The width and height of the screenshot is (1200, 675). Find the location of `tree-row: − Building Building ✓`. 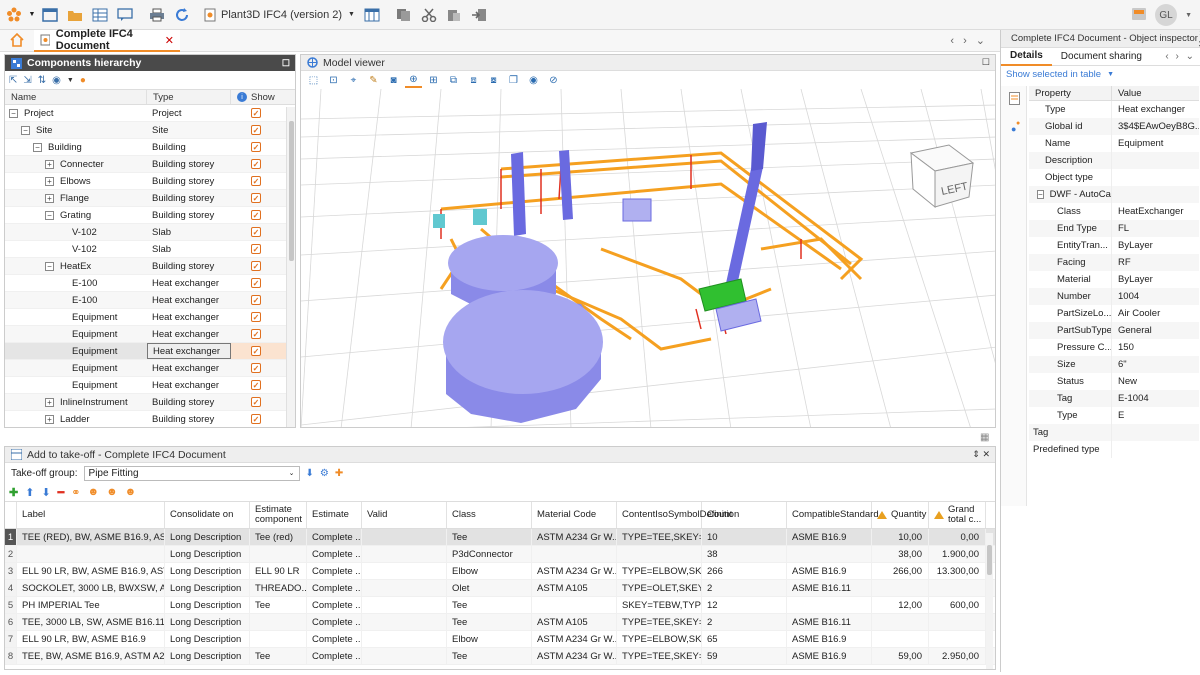

tree-row: − Building Building ✓ is located at coordinates (150, 147).